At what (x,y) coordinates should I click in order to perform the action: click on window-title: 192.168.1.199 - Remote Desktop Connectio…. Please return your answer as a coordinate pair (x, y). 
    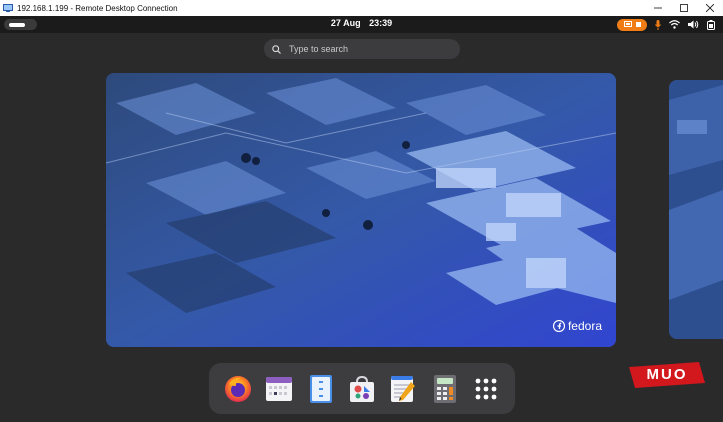
    Looking at the image, I should click on (97, 8).